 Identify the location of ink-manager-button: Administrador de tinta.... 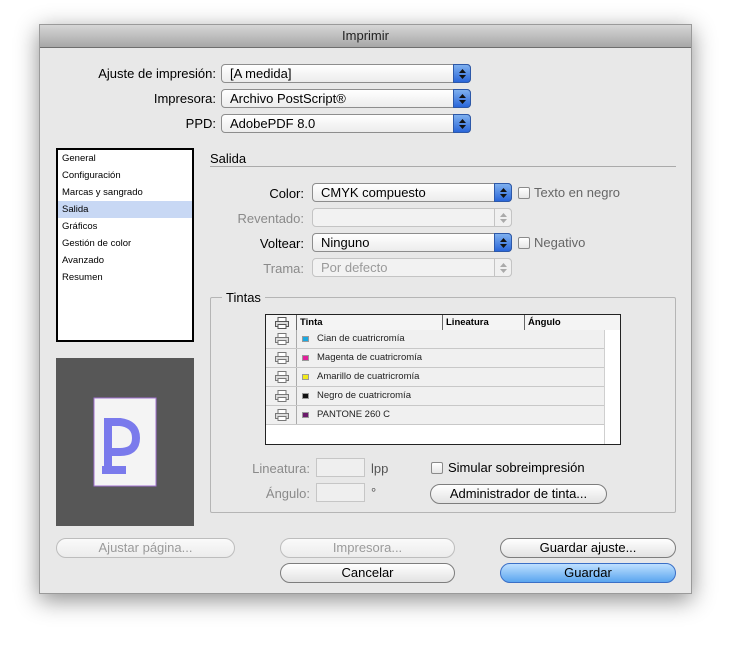
(518, 494).